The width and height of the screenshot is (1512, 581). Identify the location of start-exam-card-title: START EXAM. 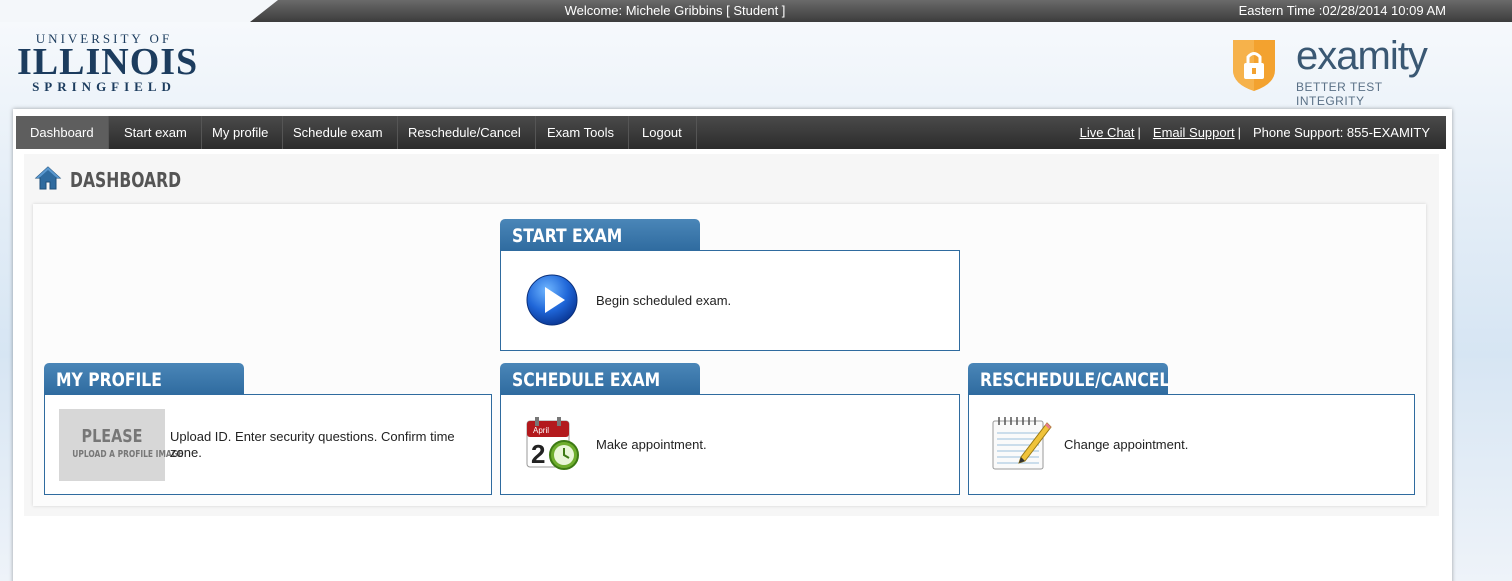
(600, 235).